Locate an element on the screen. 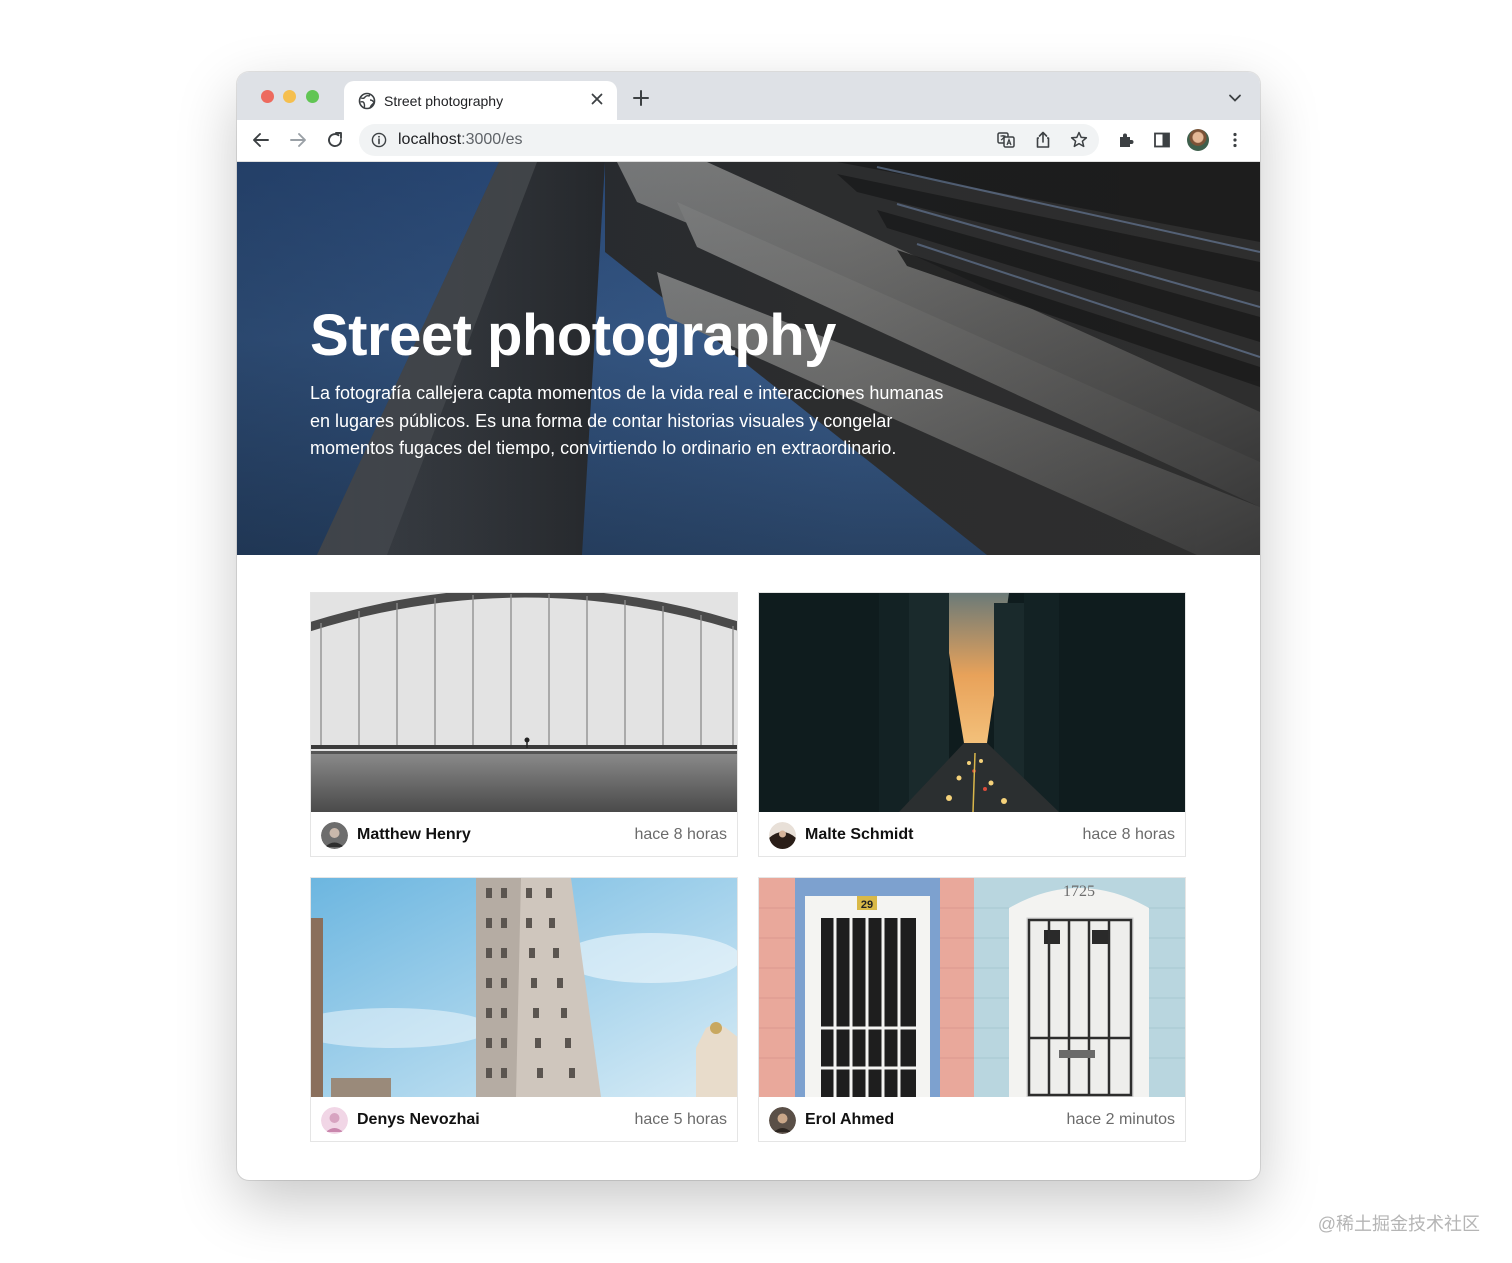 Image resolution: width=1512 pixels, height=1263 pixels. star-icon is located at coordinates (1079, 140).